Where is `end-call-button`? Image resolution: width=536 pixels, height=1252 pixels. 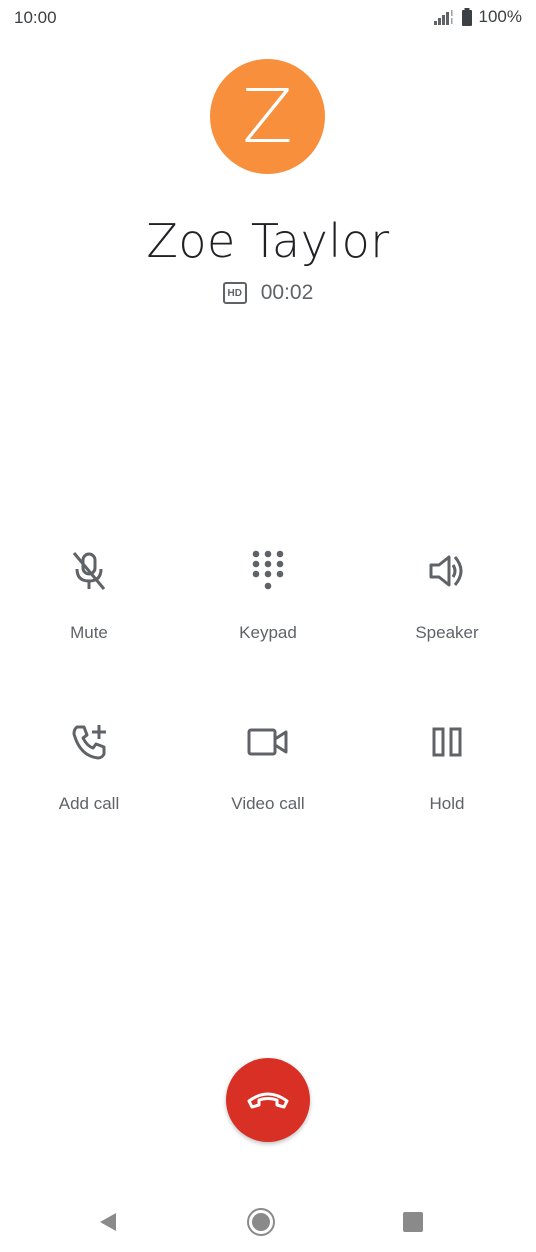 end-call-button is located at coordinates (268, 1100).